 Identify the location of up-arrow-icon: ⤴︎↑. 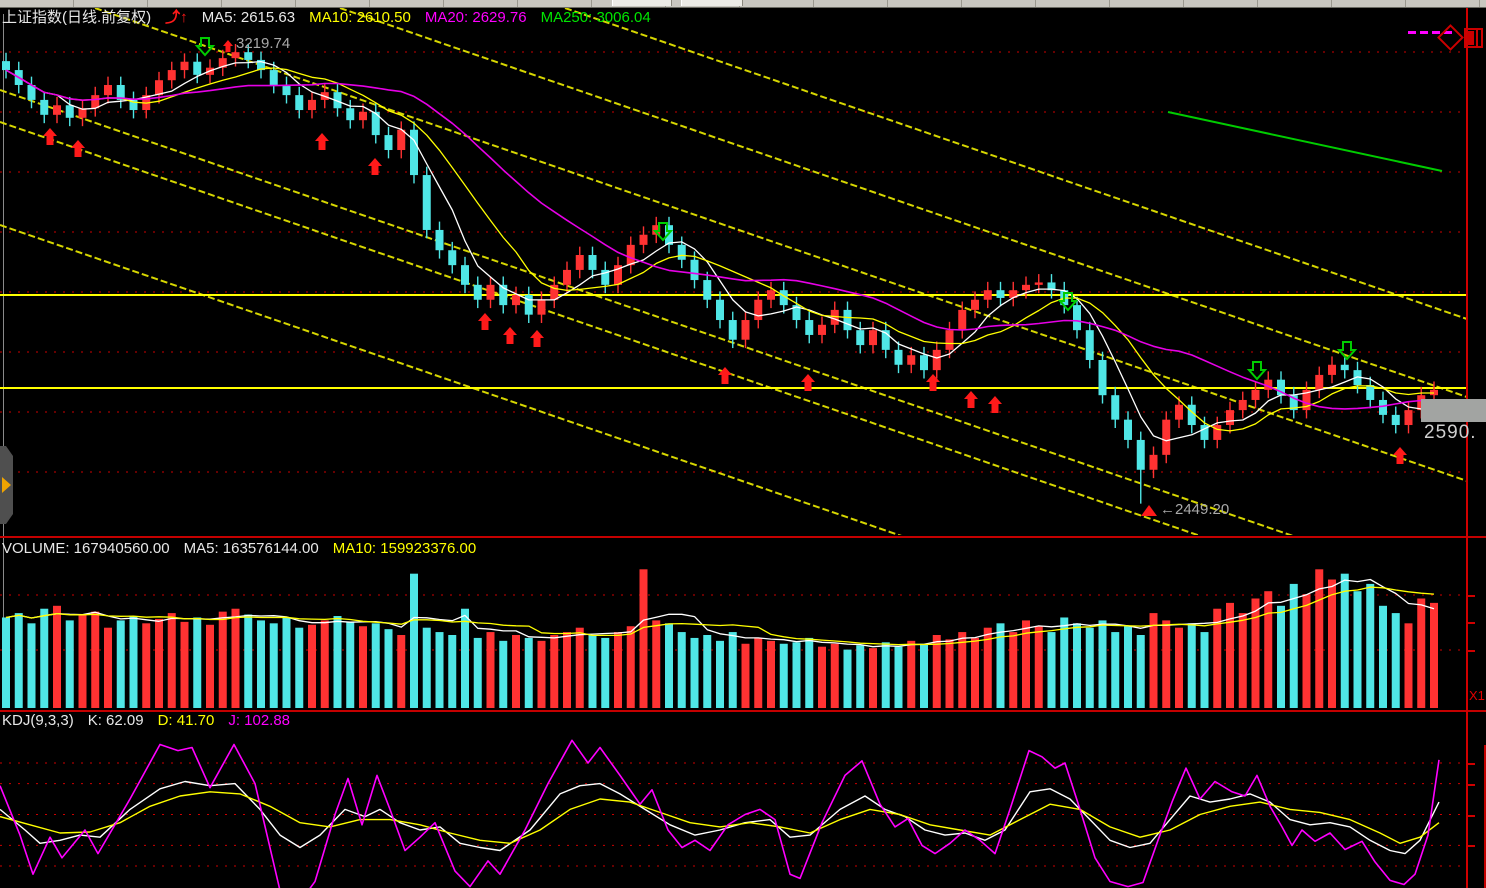
(176, 17).